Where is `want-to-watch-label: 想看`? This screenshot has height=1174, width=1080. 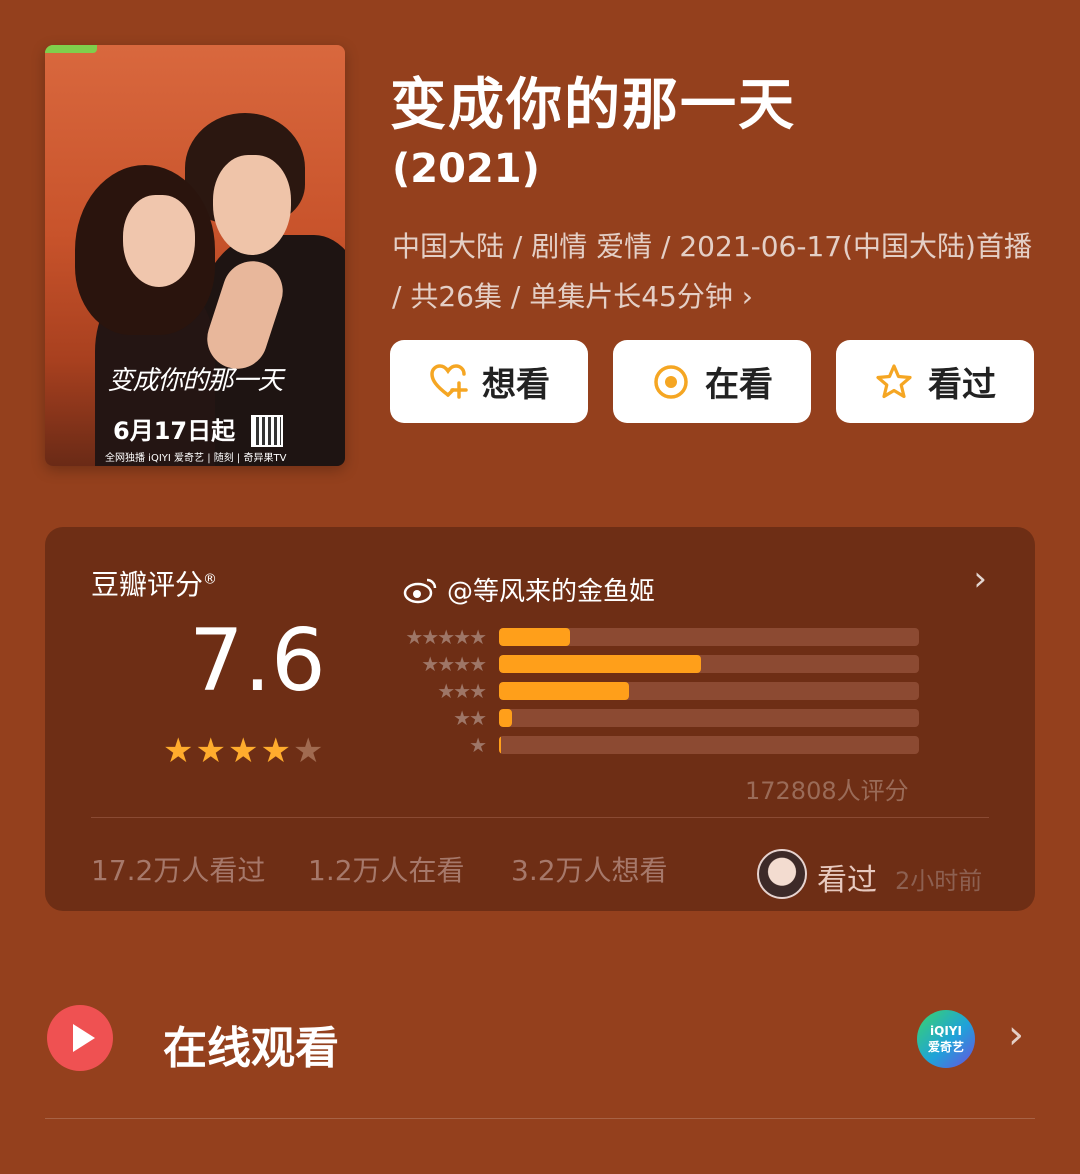 want-to-watch-label: 想看 is located at coordinates (516, 385).